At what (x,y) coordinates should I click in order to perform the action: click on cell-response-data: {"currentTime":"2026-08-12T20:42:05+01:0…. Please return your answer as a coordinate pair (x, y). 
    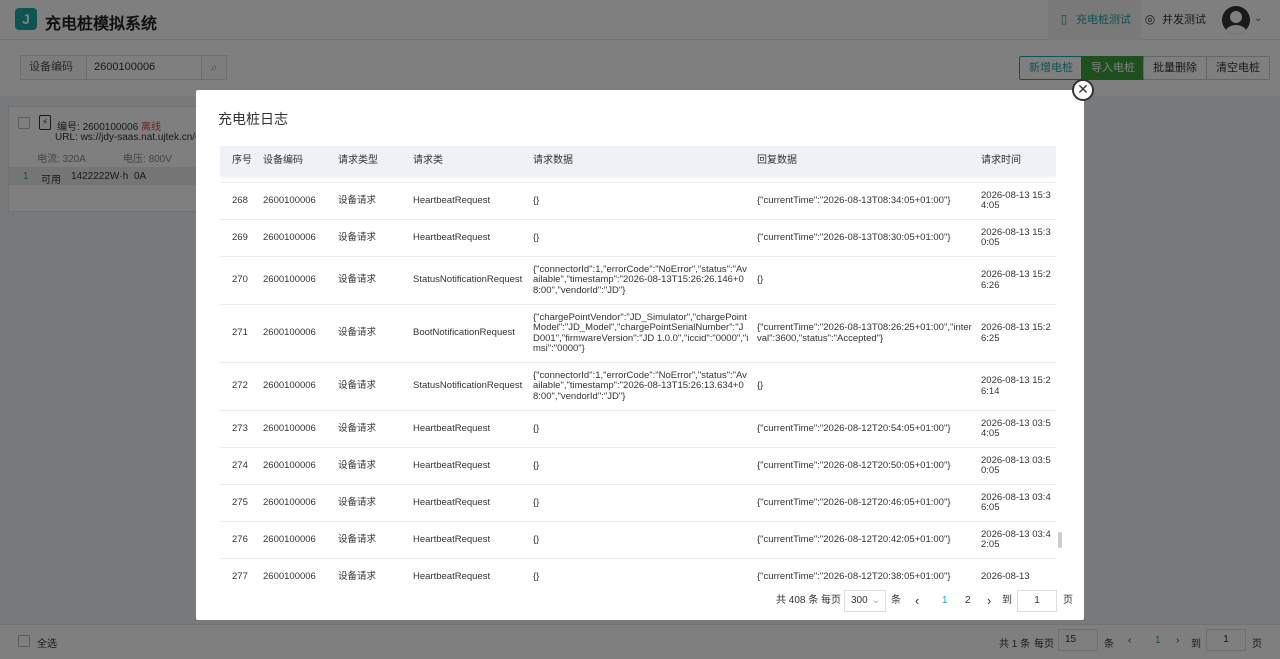
    Looking at the image, I should click on (854, 539).